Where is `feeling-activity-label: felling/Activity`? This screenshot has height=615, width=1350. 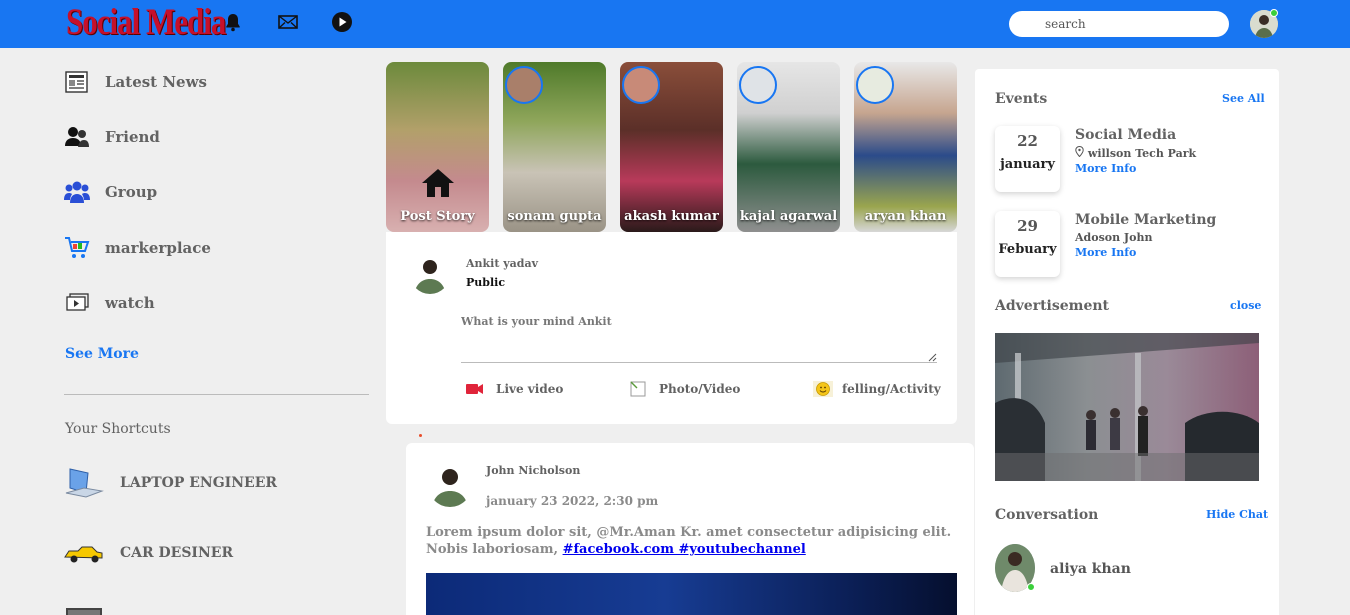
feeling-activity-label: felling/Activity is located at coordinates (891, 389).